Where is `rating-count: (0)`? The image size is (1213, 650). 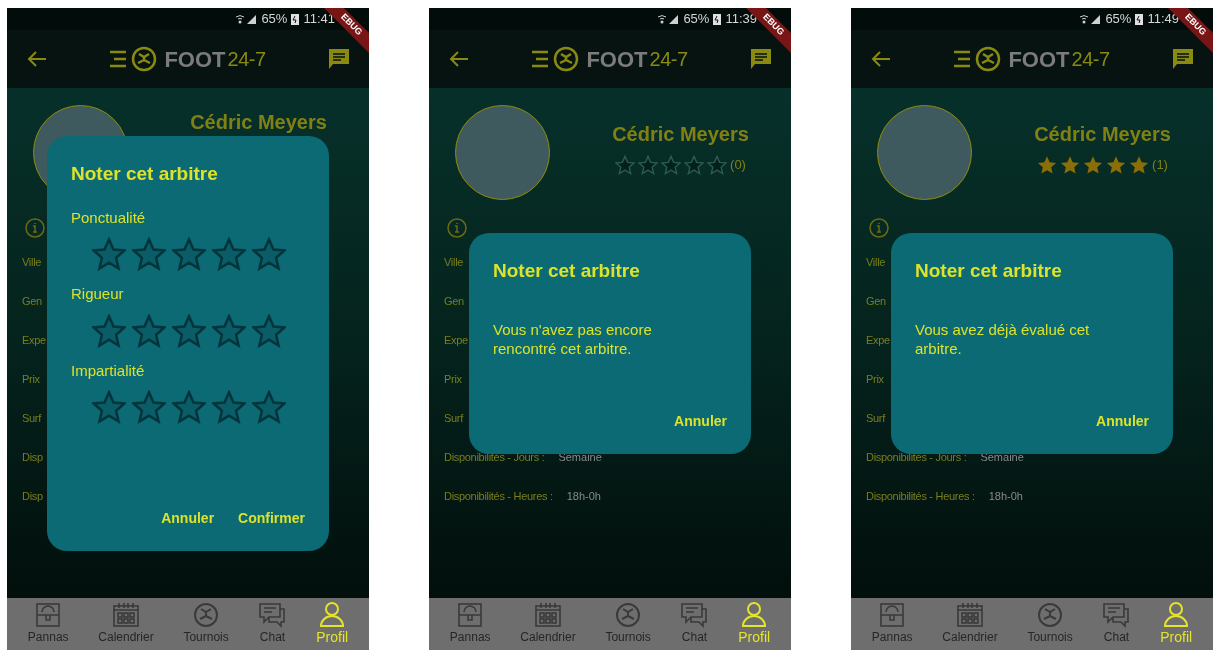
rating-count: (0) is located at coordinates (738, 165).